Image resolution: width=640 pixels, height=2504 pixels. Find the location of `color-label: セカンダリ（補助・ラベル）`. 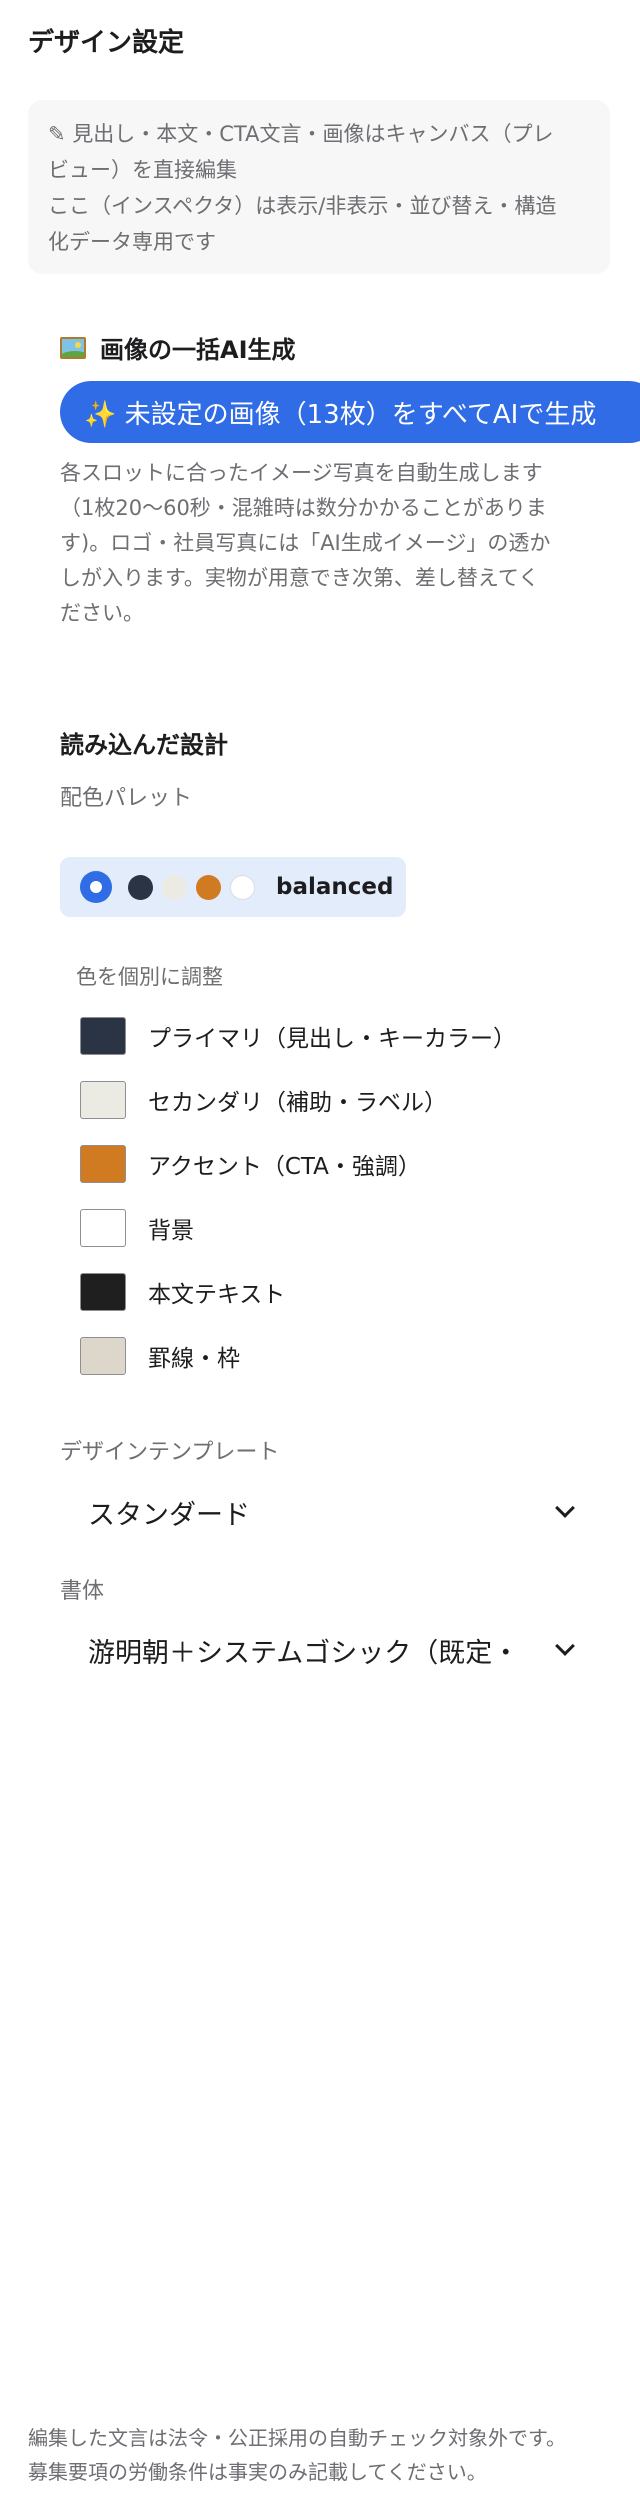

color-label: セカンダリ（補助・ラベル） is located at coordinates (297, 1103).